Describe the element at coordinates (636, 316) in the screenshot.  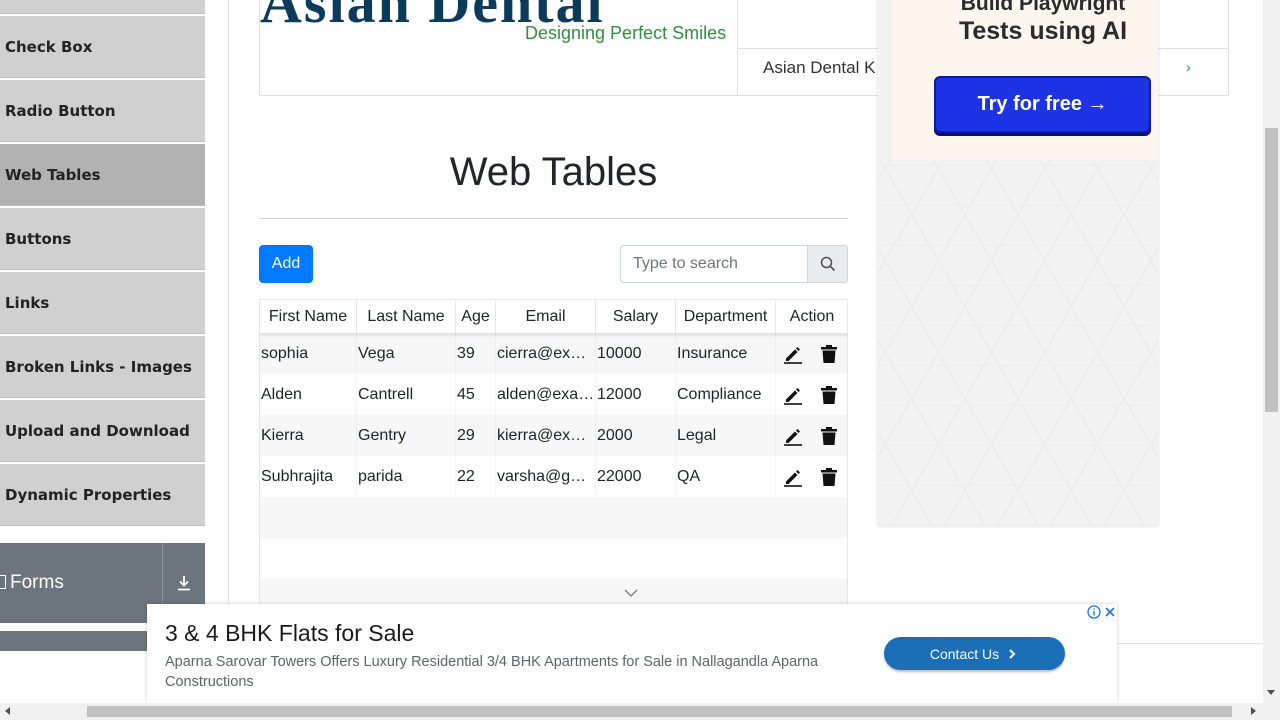
I see `column-header-salary: Salary` at that location.